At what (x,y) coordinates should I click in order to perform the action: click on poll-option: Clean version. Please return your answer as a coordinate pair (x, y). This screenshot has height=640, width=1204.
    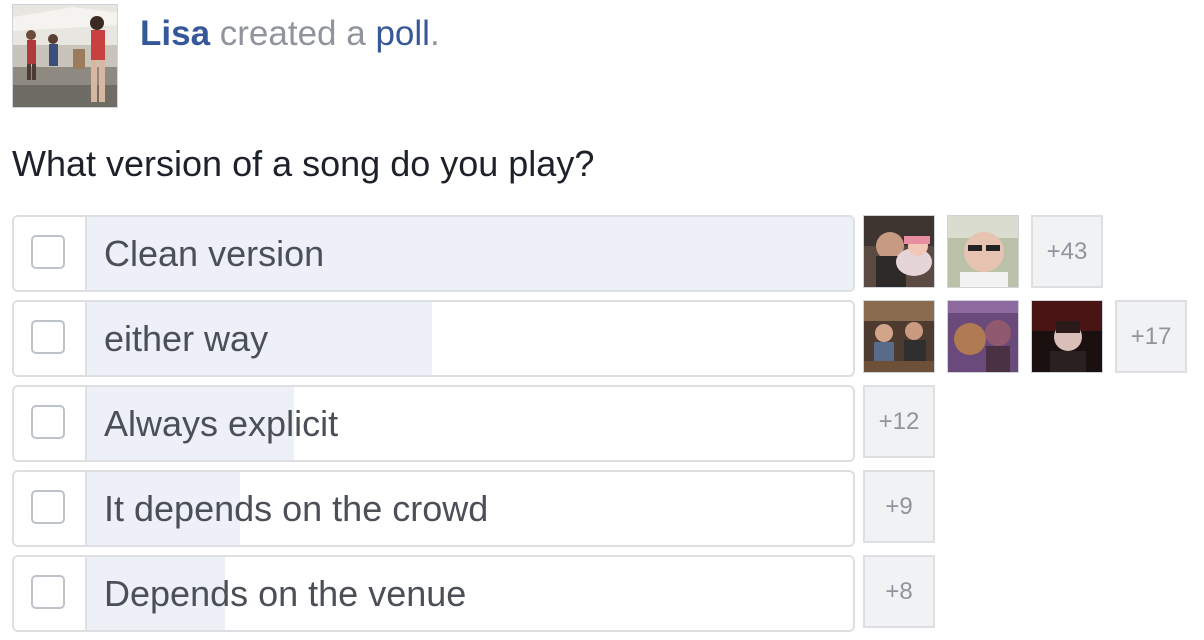
    Looking at the image, I should click on (433, 253).